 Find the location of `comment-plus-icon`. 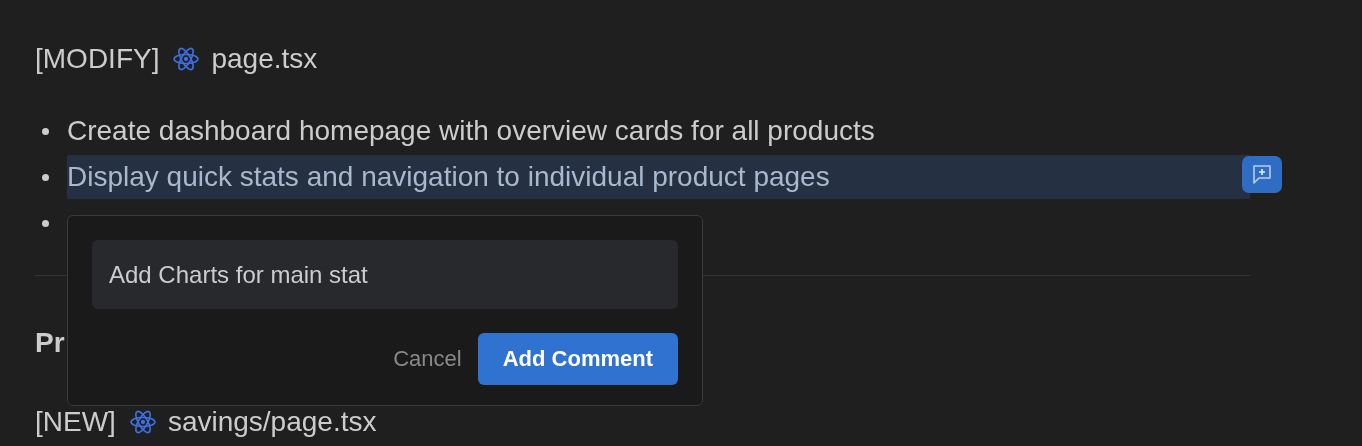

comment-plus-icon is located at coordinates (1262, 174).